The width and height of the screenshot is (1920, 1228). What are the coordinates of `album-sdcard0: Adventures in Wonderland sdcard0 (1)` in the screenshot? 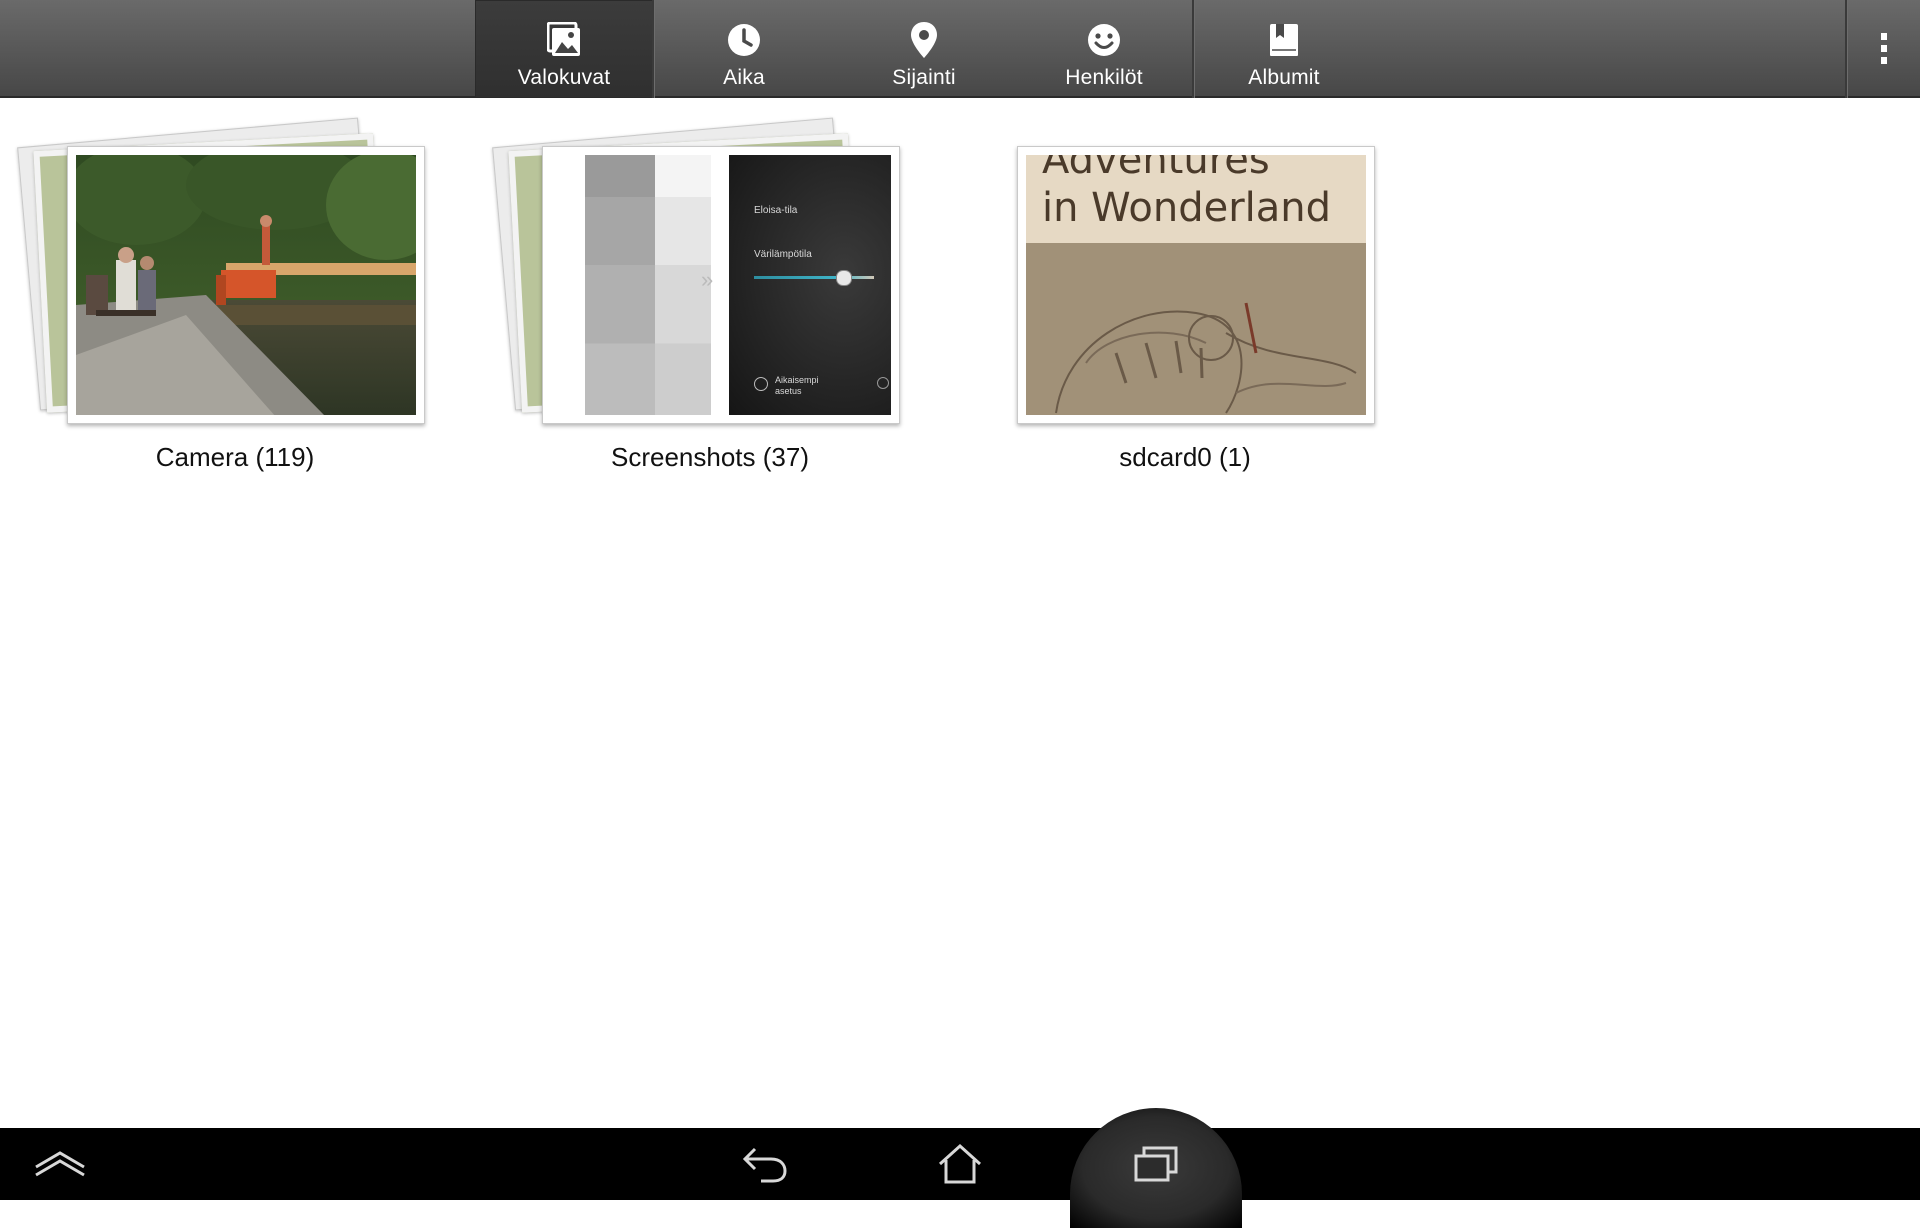 It's located at (1162, 302).